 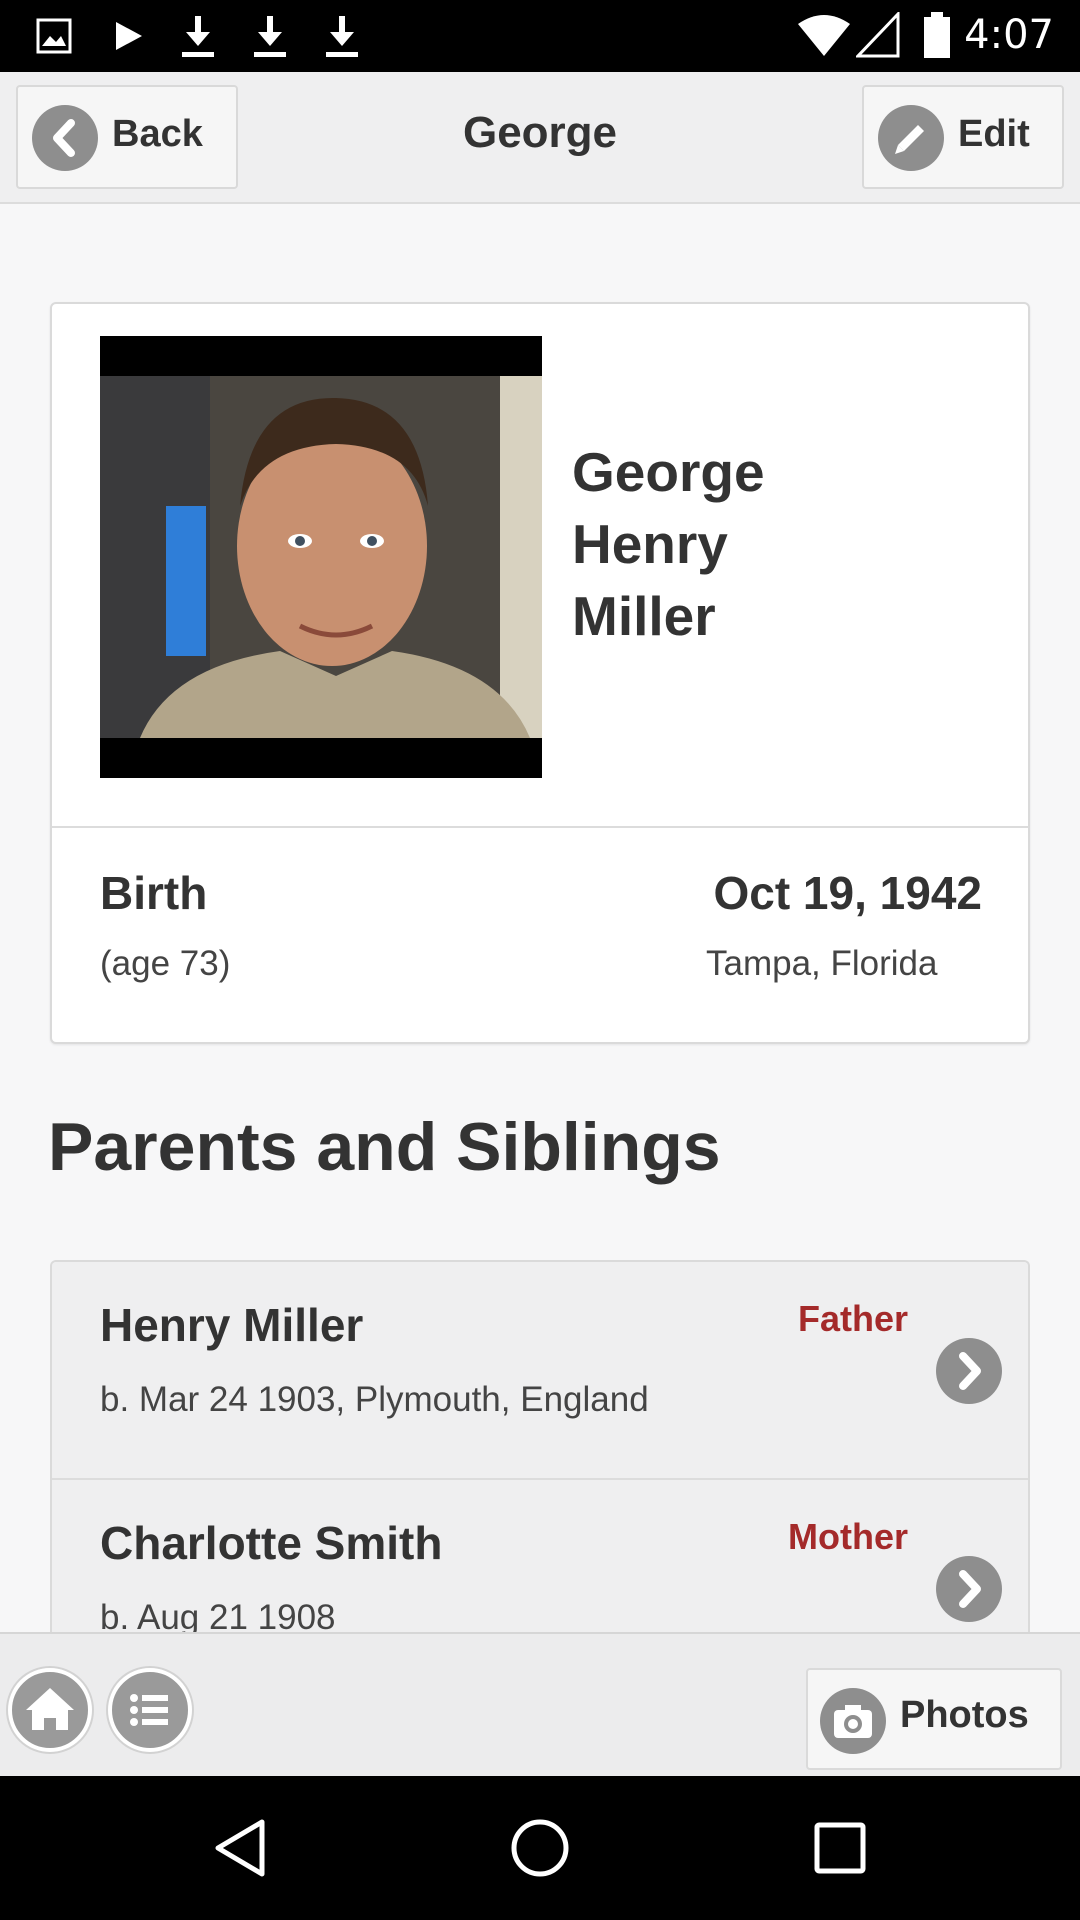 What do you see at coordinates (668, 472) in the screenshot?
I see `first-name: George` at bounding box center [668, 472].